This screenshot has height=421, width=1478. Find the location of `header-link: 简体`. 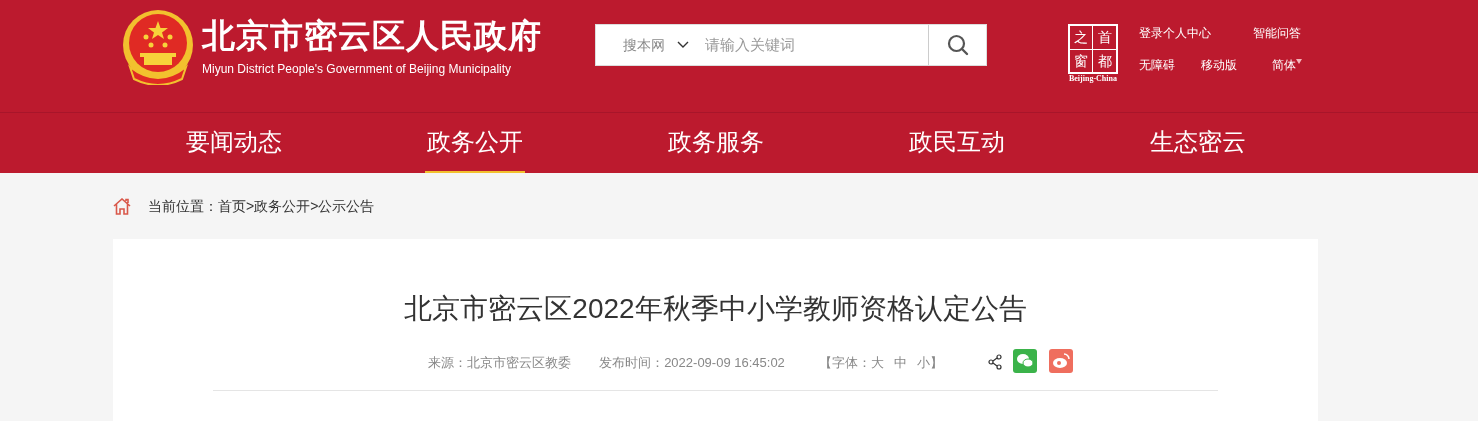

header-link: 简体 is located at coordinates (1287, 65).